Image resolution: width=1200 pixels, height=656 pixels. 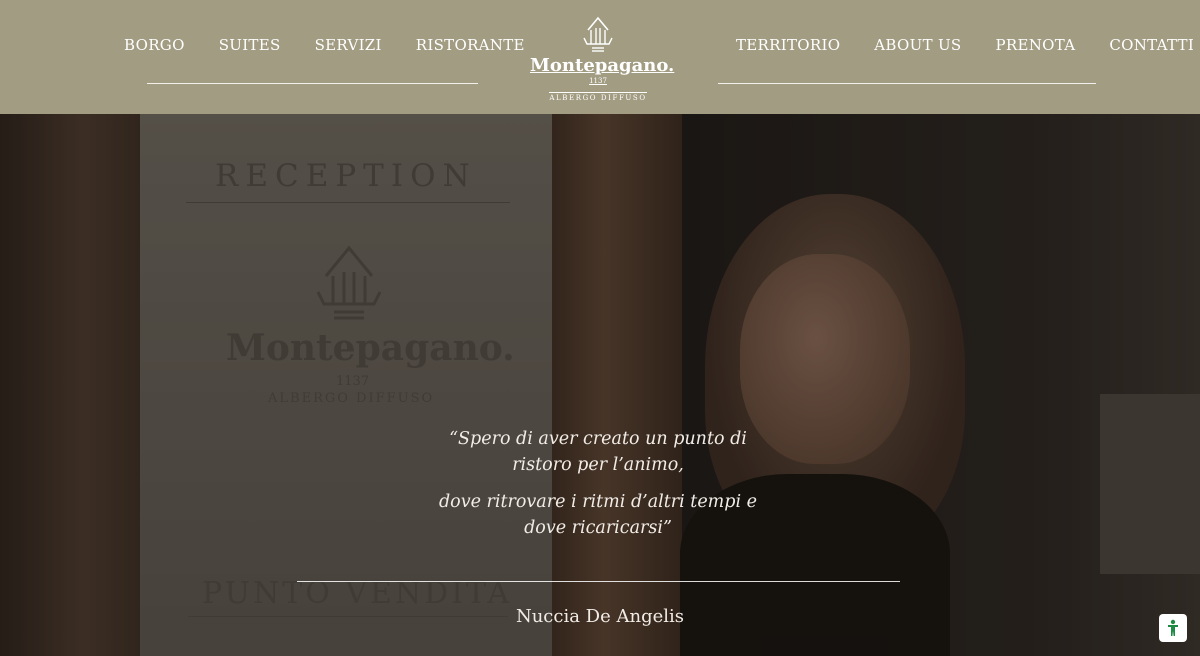 I want to click on logo-name: Montepagano., so click(x=602, y=65).